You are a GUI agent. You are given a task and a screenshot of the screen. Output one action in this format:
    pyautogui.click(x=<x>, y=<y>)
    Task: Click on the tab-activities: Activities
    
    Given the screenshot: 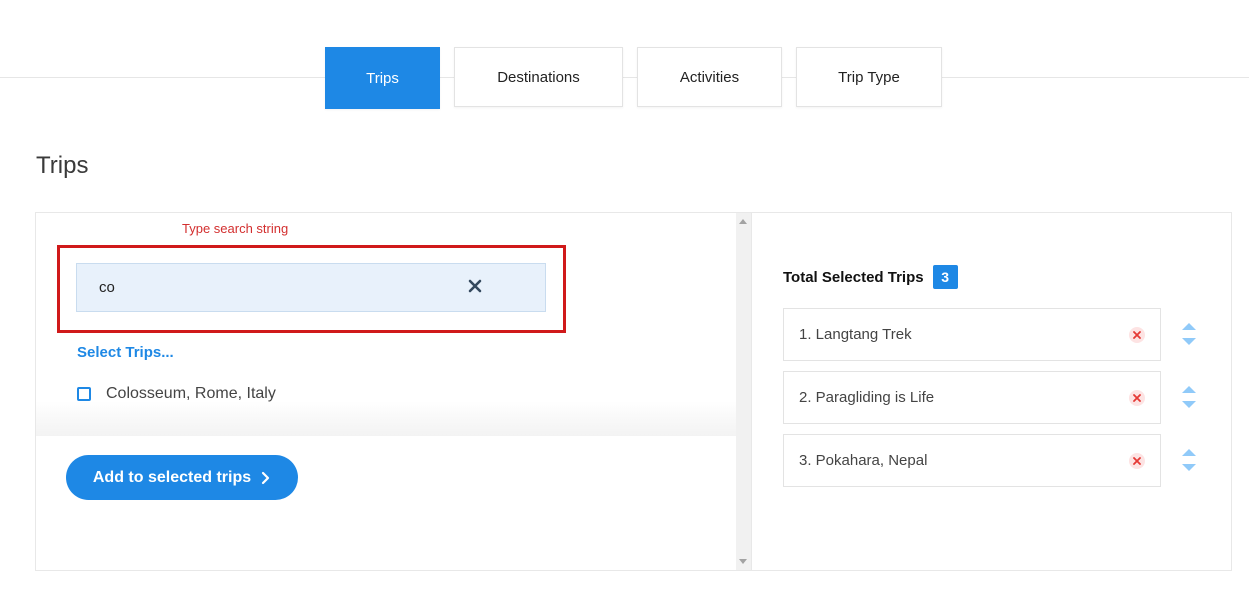 What is the action you would take?
    pyautogui.click(x=709, y=77)
    